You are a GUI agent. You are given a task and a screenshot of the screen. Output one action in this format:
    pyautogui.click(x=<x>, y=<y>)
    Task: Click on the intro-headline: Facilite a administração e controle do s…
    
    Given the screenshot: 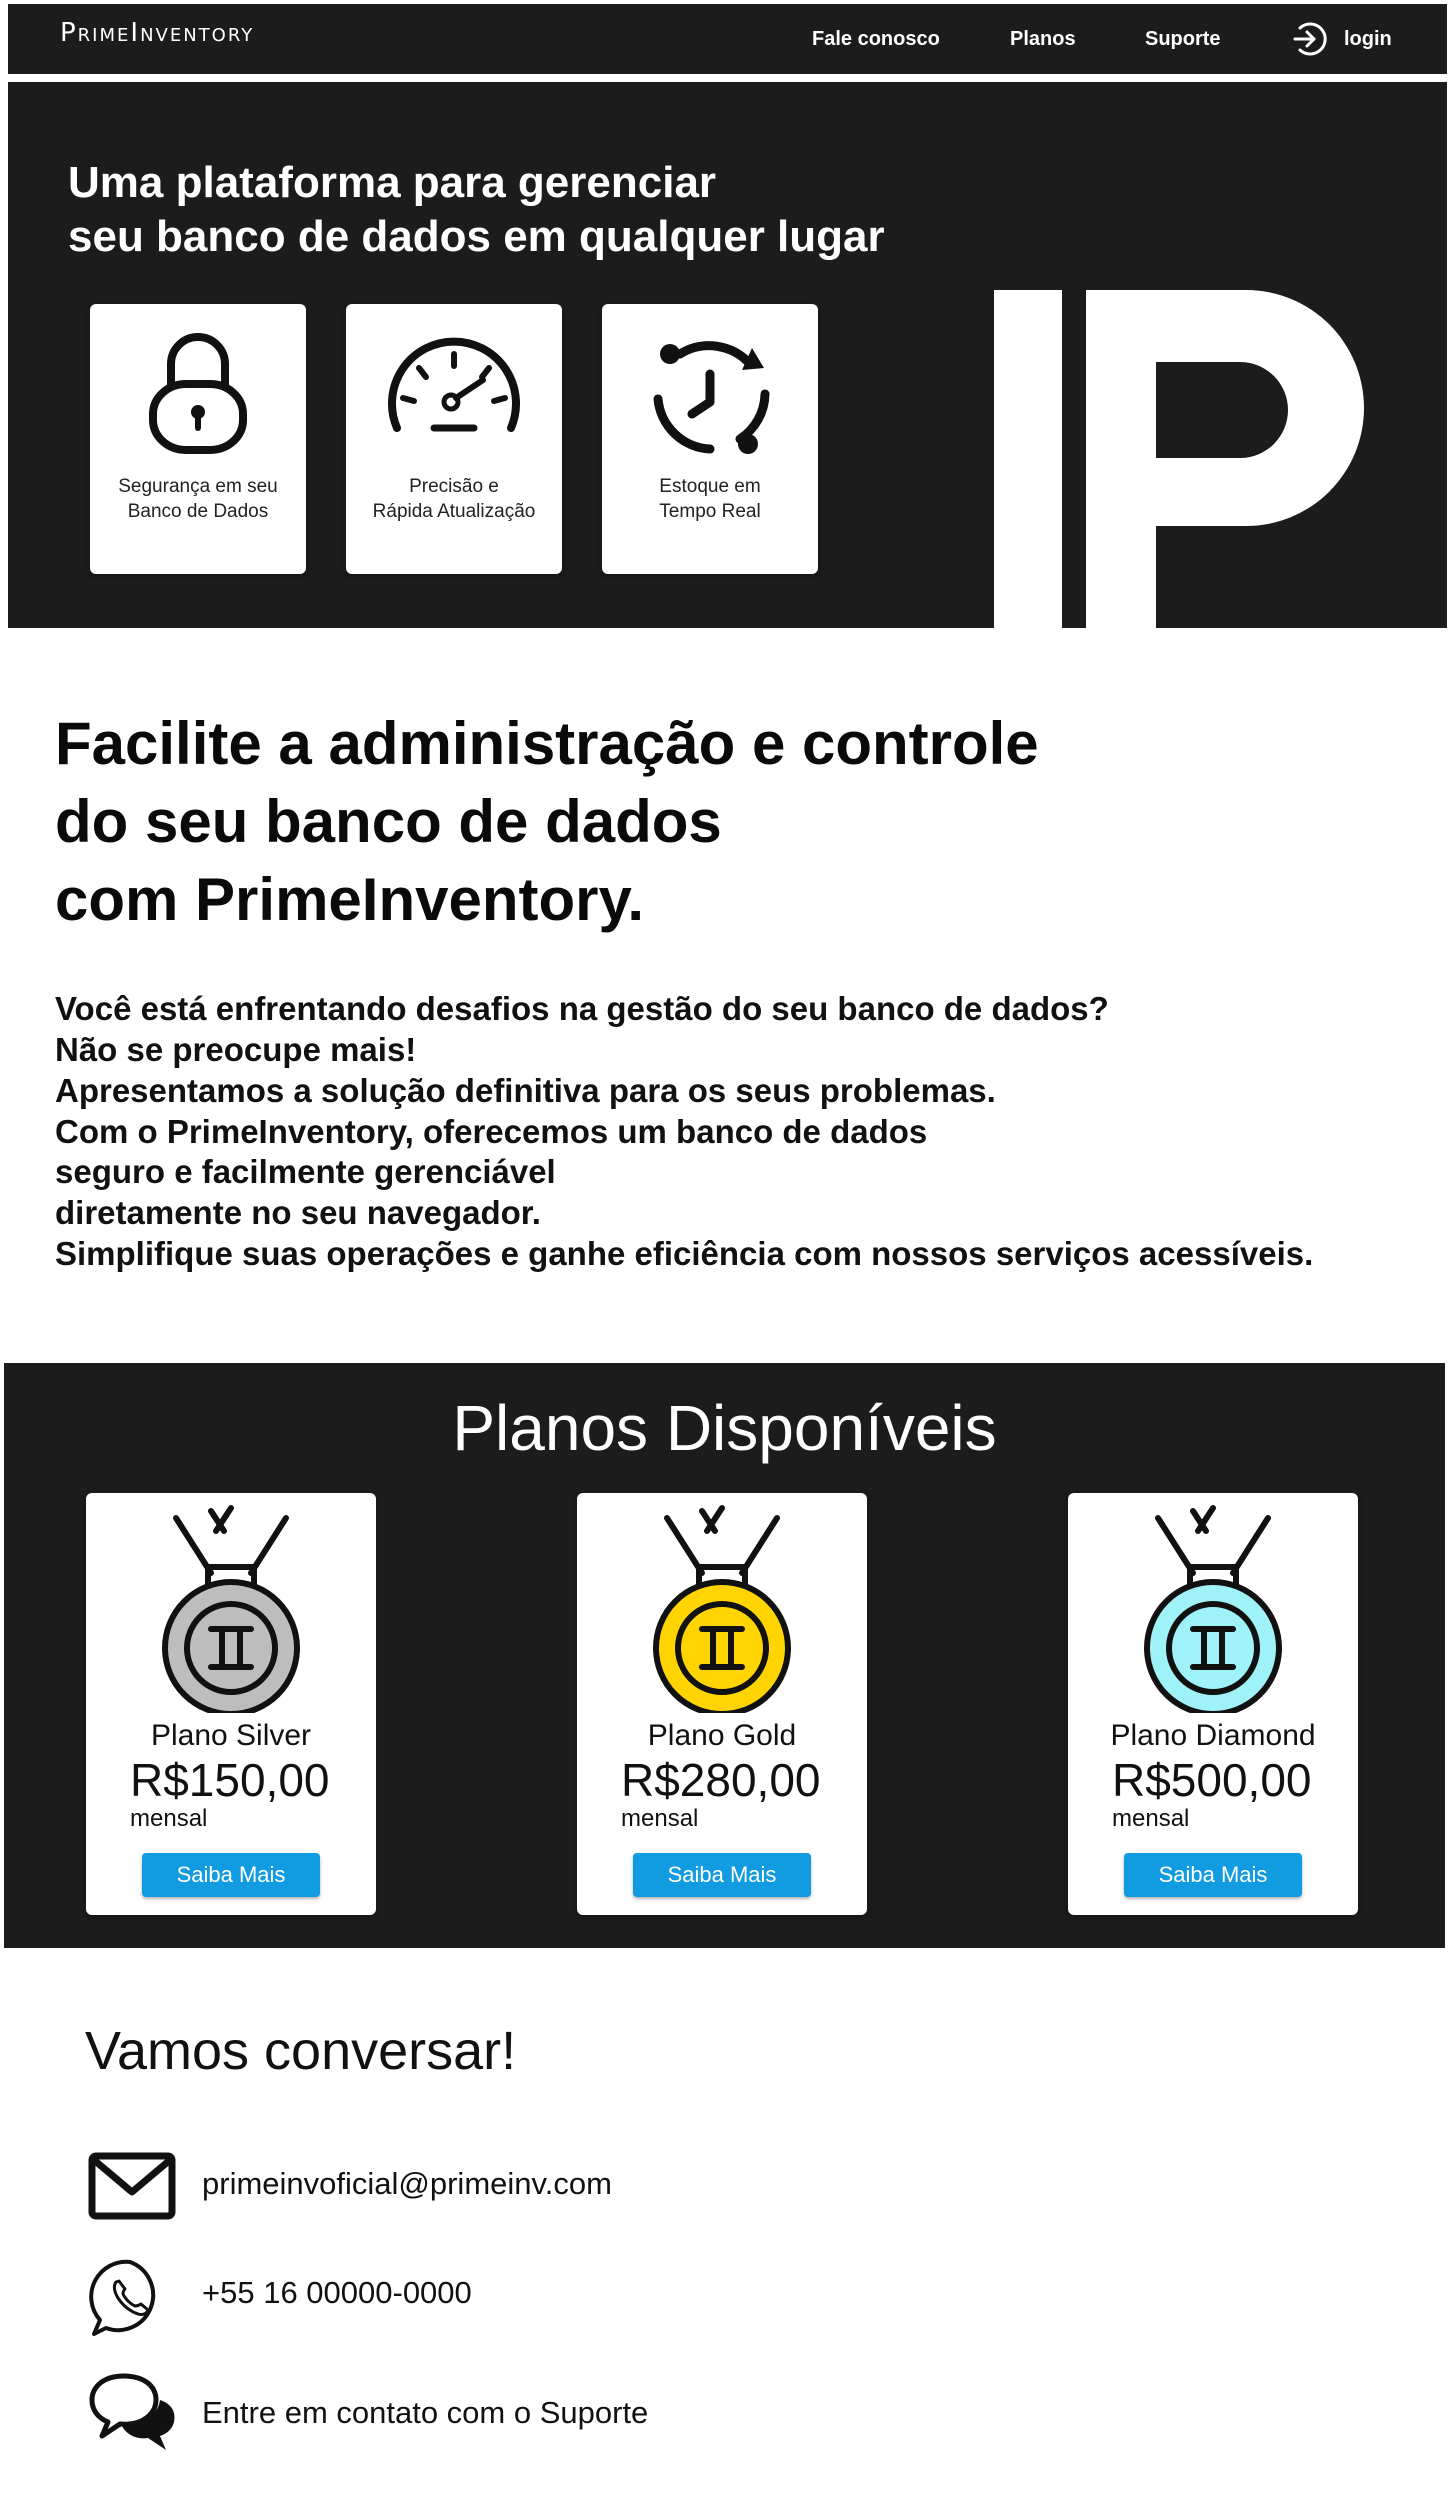 What is the action you would take?
    pyautogui.click(x=705, y=822)
    